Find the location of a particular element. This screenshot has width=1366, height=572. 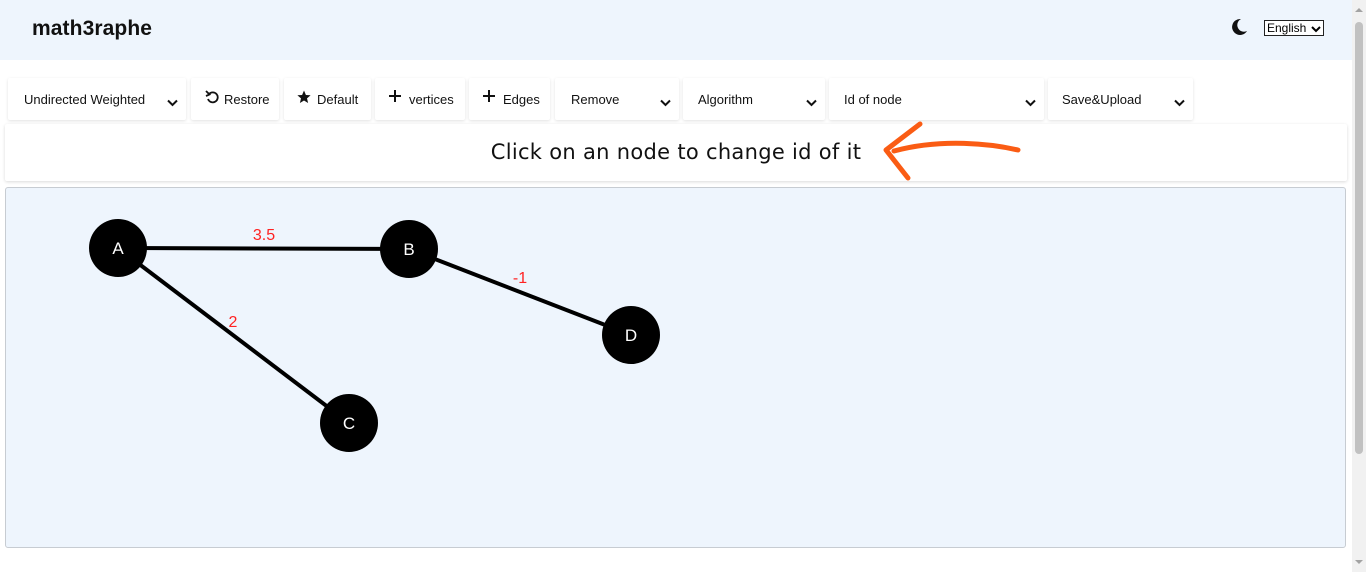

node-a: A is located at coordinates (118, 248).